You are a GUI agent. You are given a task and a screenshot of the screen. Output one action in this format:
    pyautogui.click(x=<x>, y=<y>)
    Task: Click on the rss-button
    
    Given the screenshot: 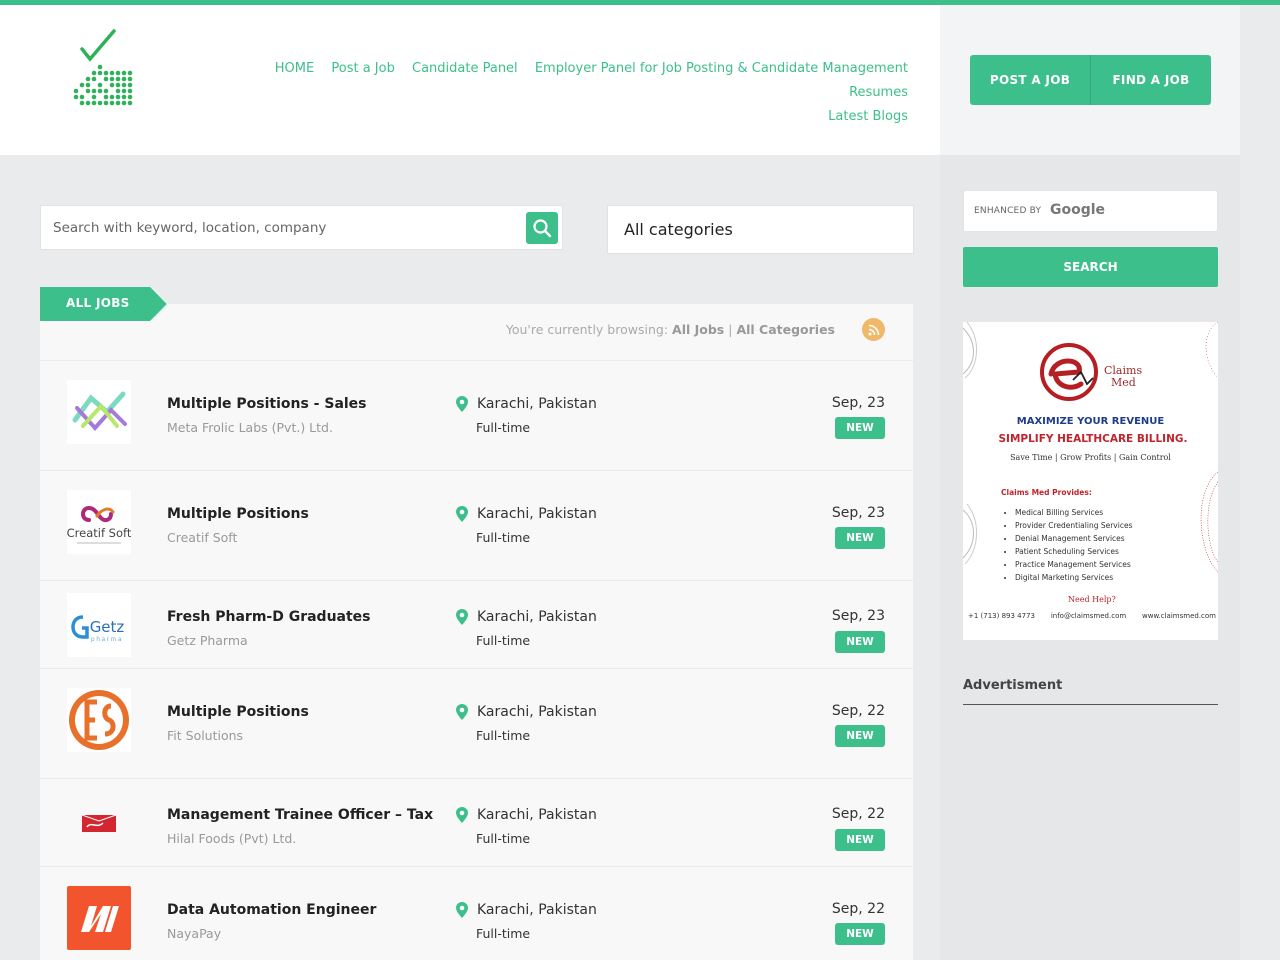 What is the action you would take?
    pyautogui.click(x=873, y=329)
    